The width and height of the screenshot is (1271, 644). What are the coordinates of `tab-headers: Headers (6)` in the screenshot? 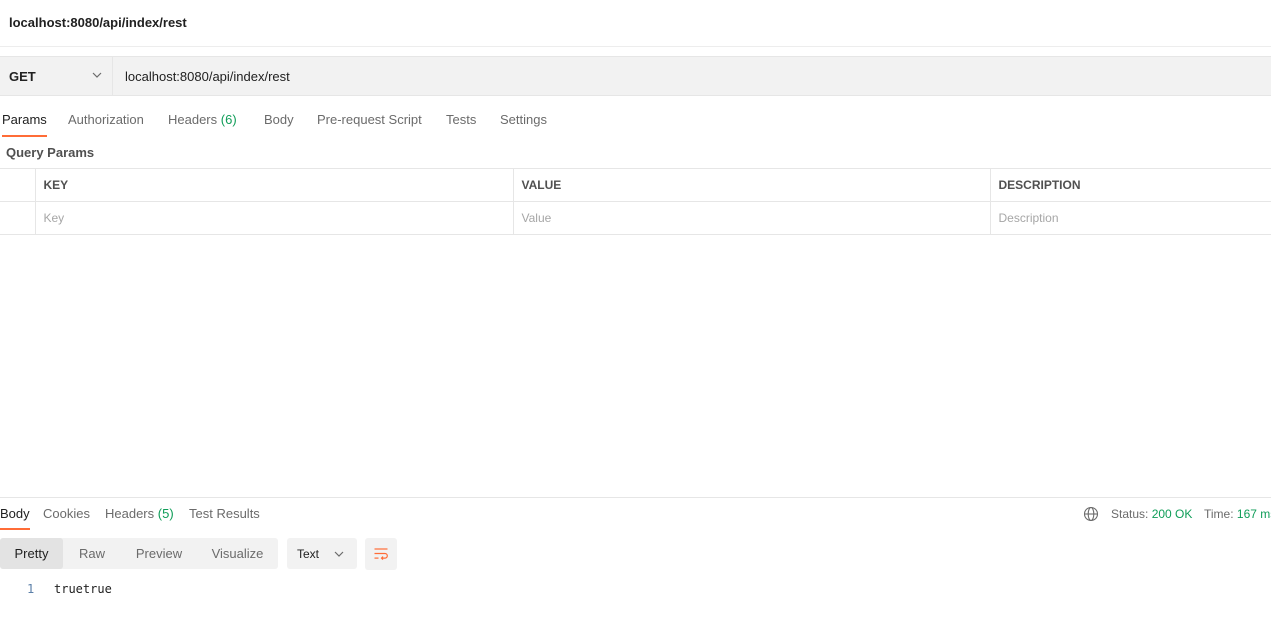 It's located at (202, 119).